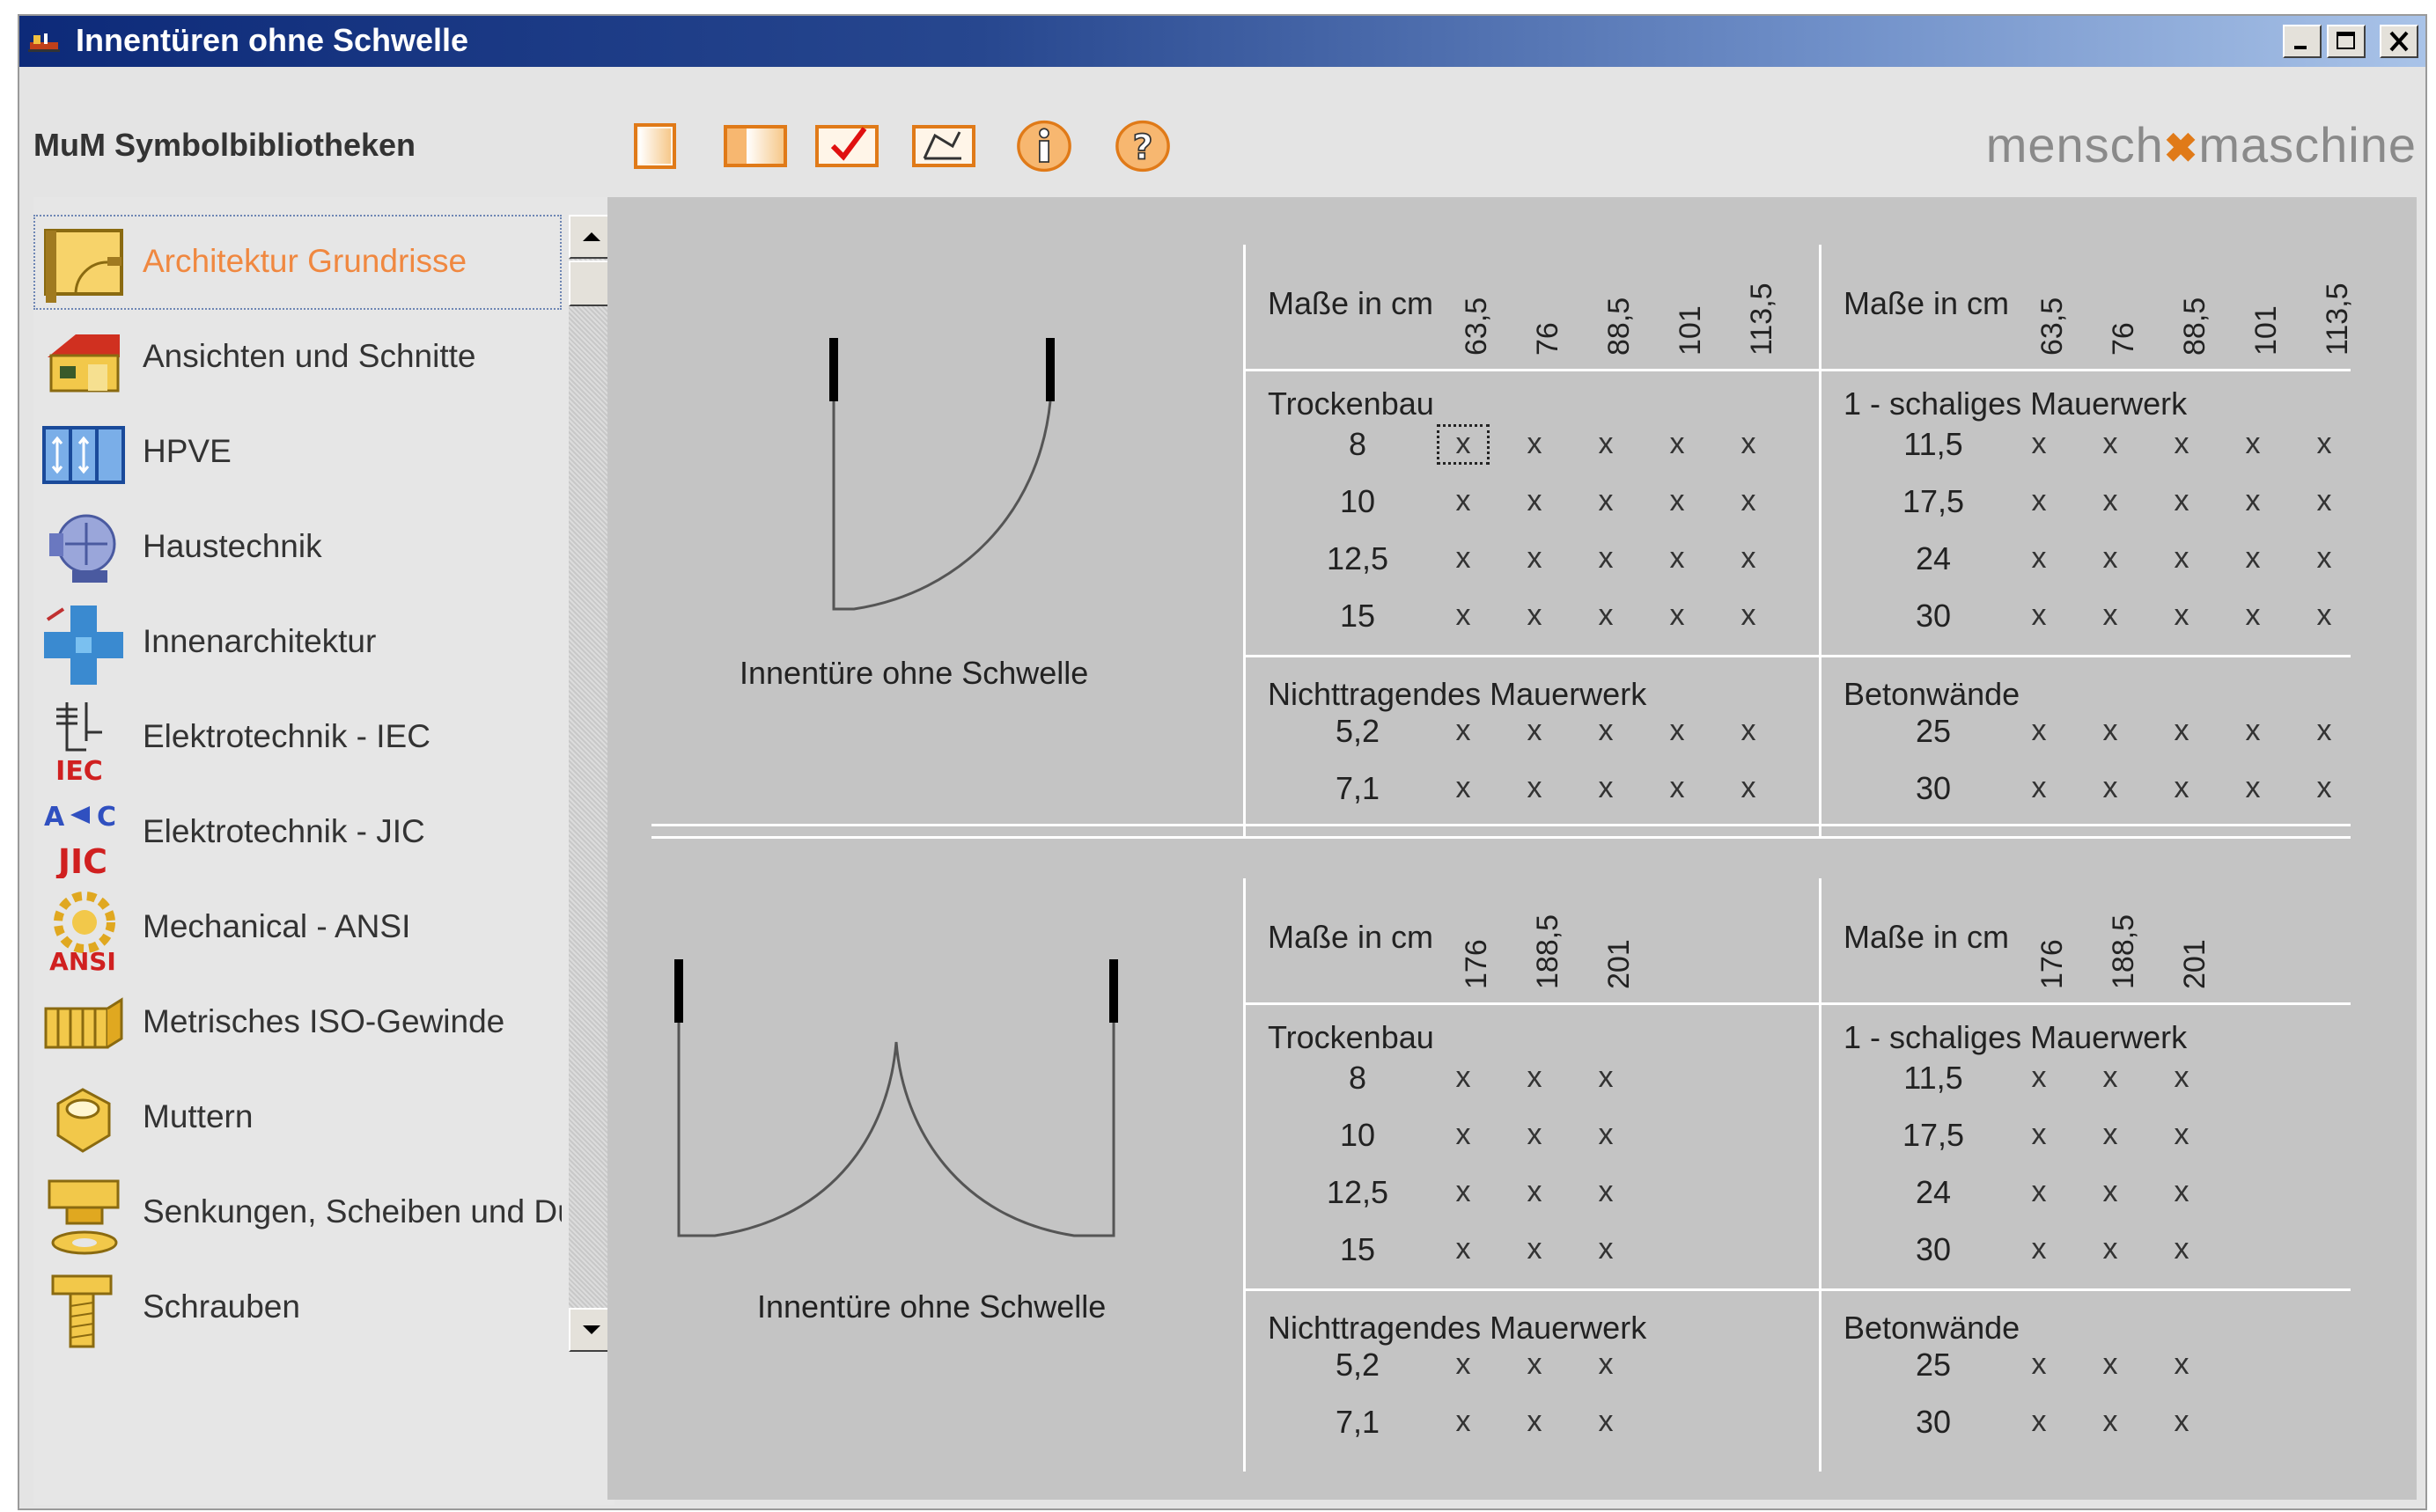  What do you see at coordinates (2399, 42) in the screenshot?
I see `close-button` at bounding box center [2399, 42].